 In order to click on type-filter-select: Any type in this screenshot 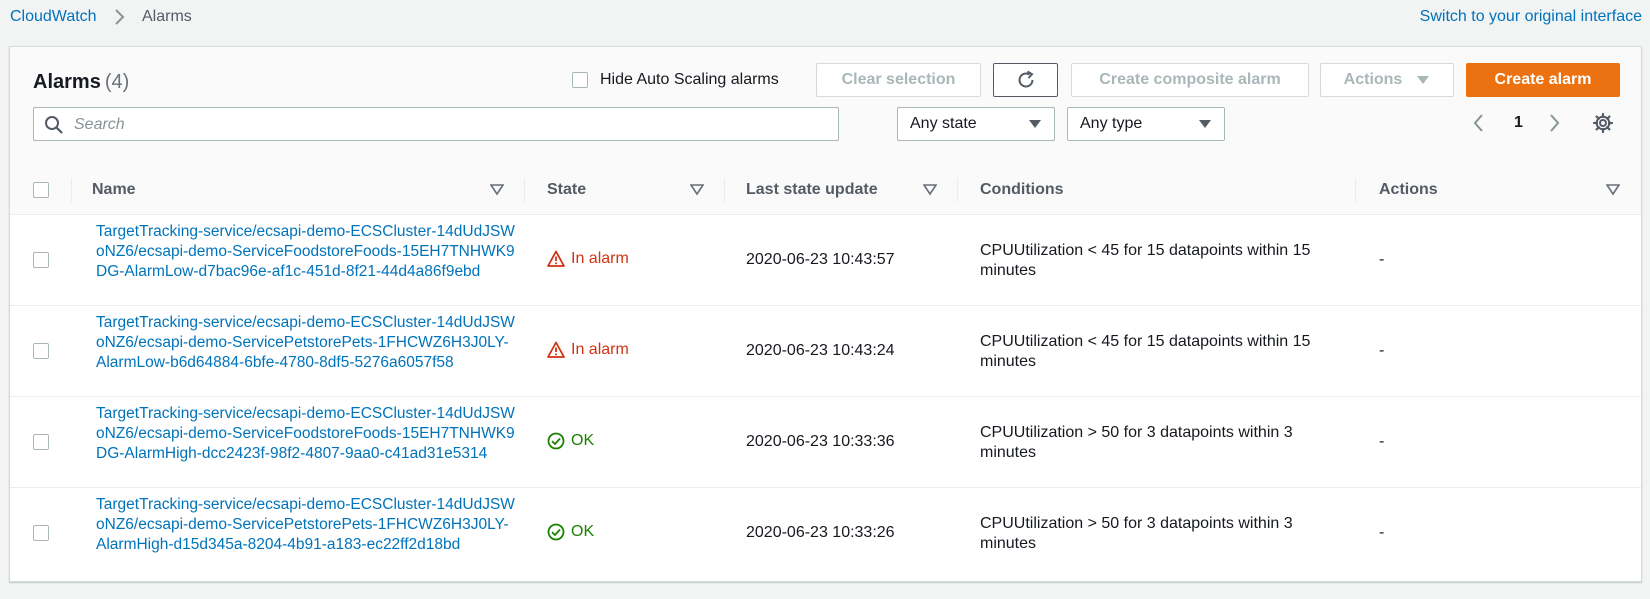, I will do `click(1146, 124)`.